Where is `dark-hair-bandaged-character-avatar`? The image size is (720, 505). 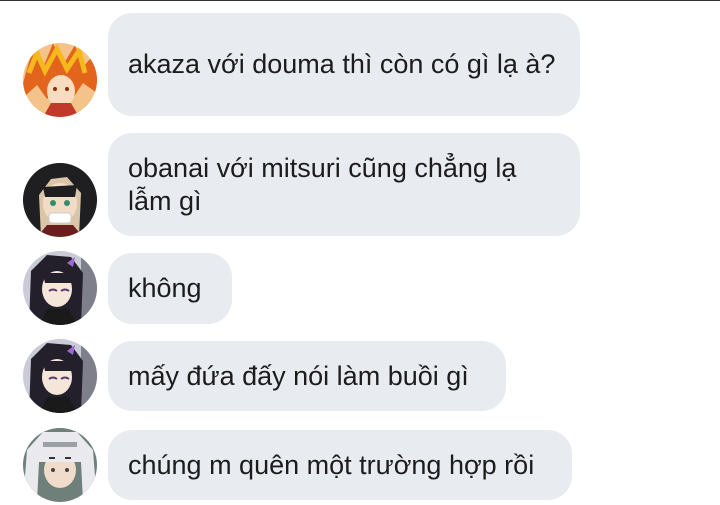
dark-hair-bandaged-character-avatar is located at coordinates (60, 200).